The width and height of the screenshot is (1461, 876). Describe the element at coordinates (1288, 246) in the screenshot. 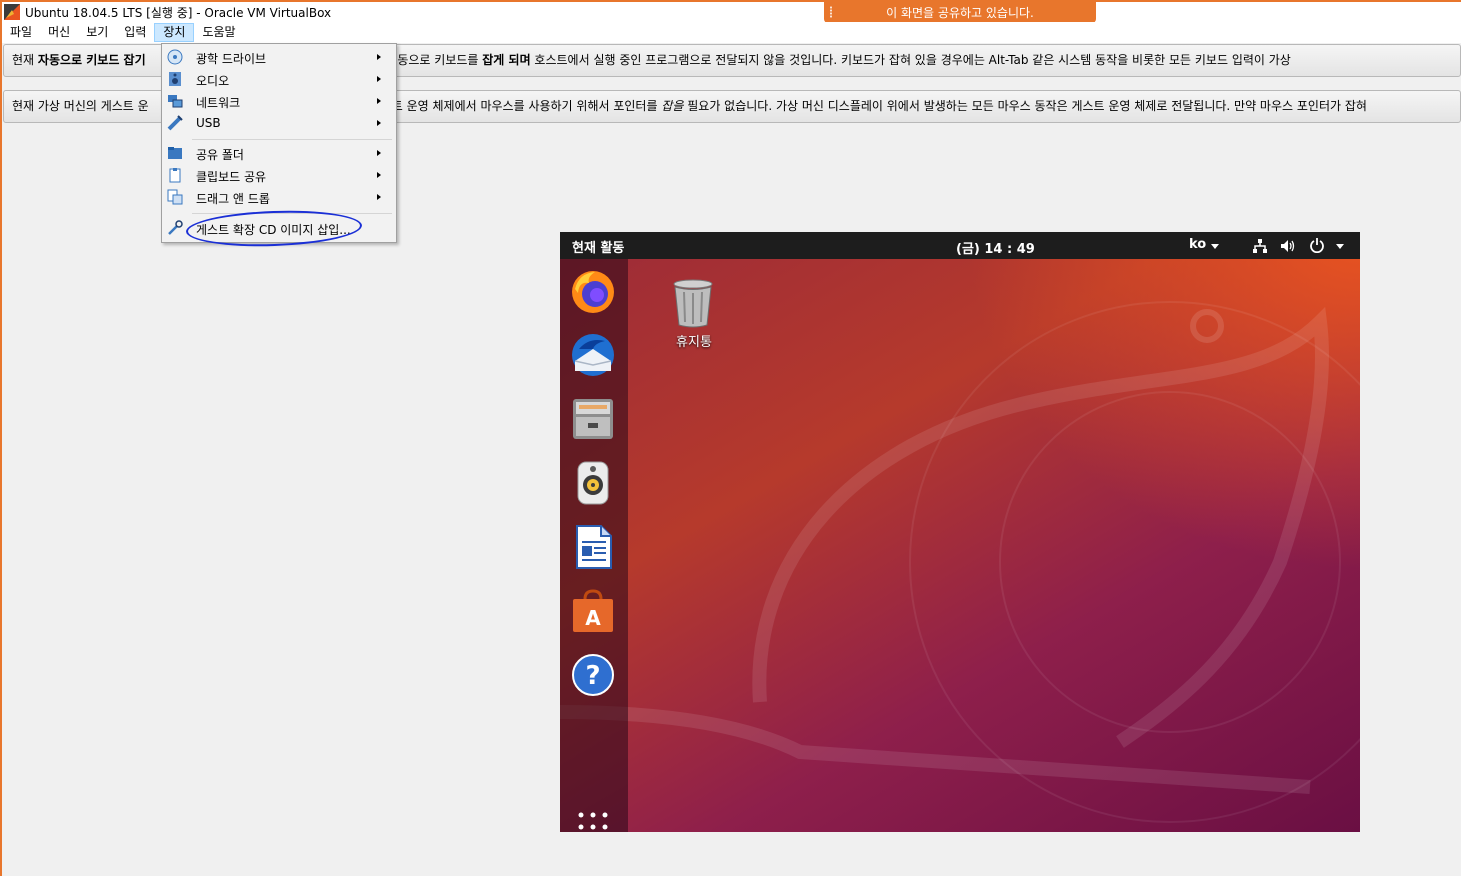

I see `volume-icon` at that location.